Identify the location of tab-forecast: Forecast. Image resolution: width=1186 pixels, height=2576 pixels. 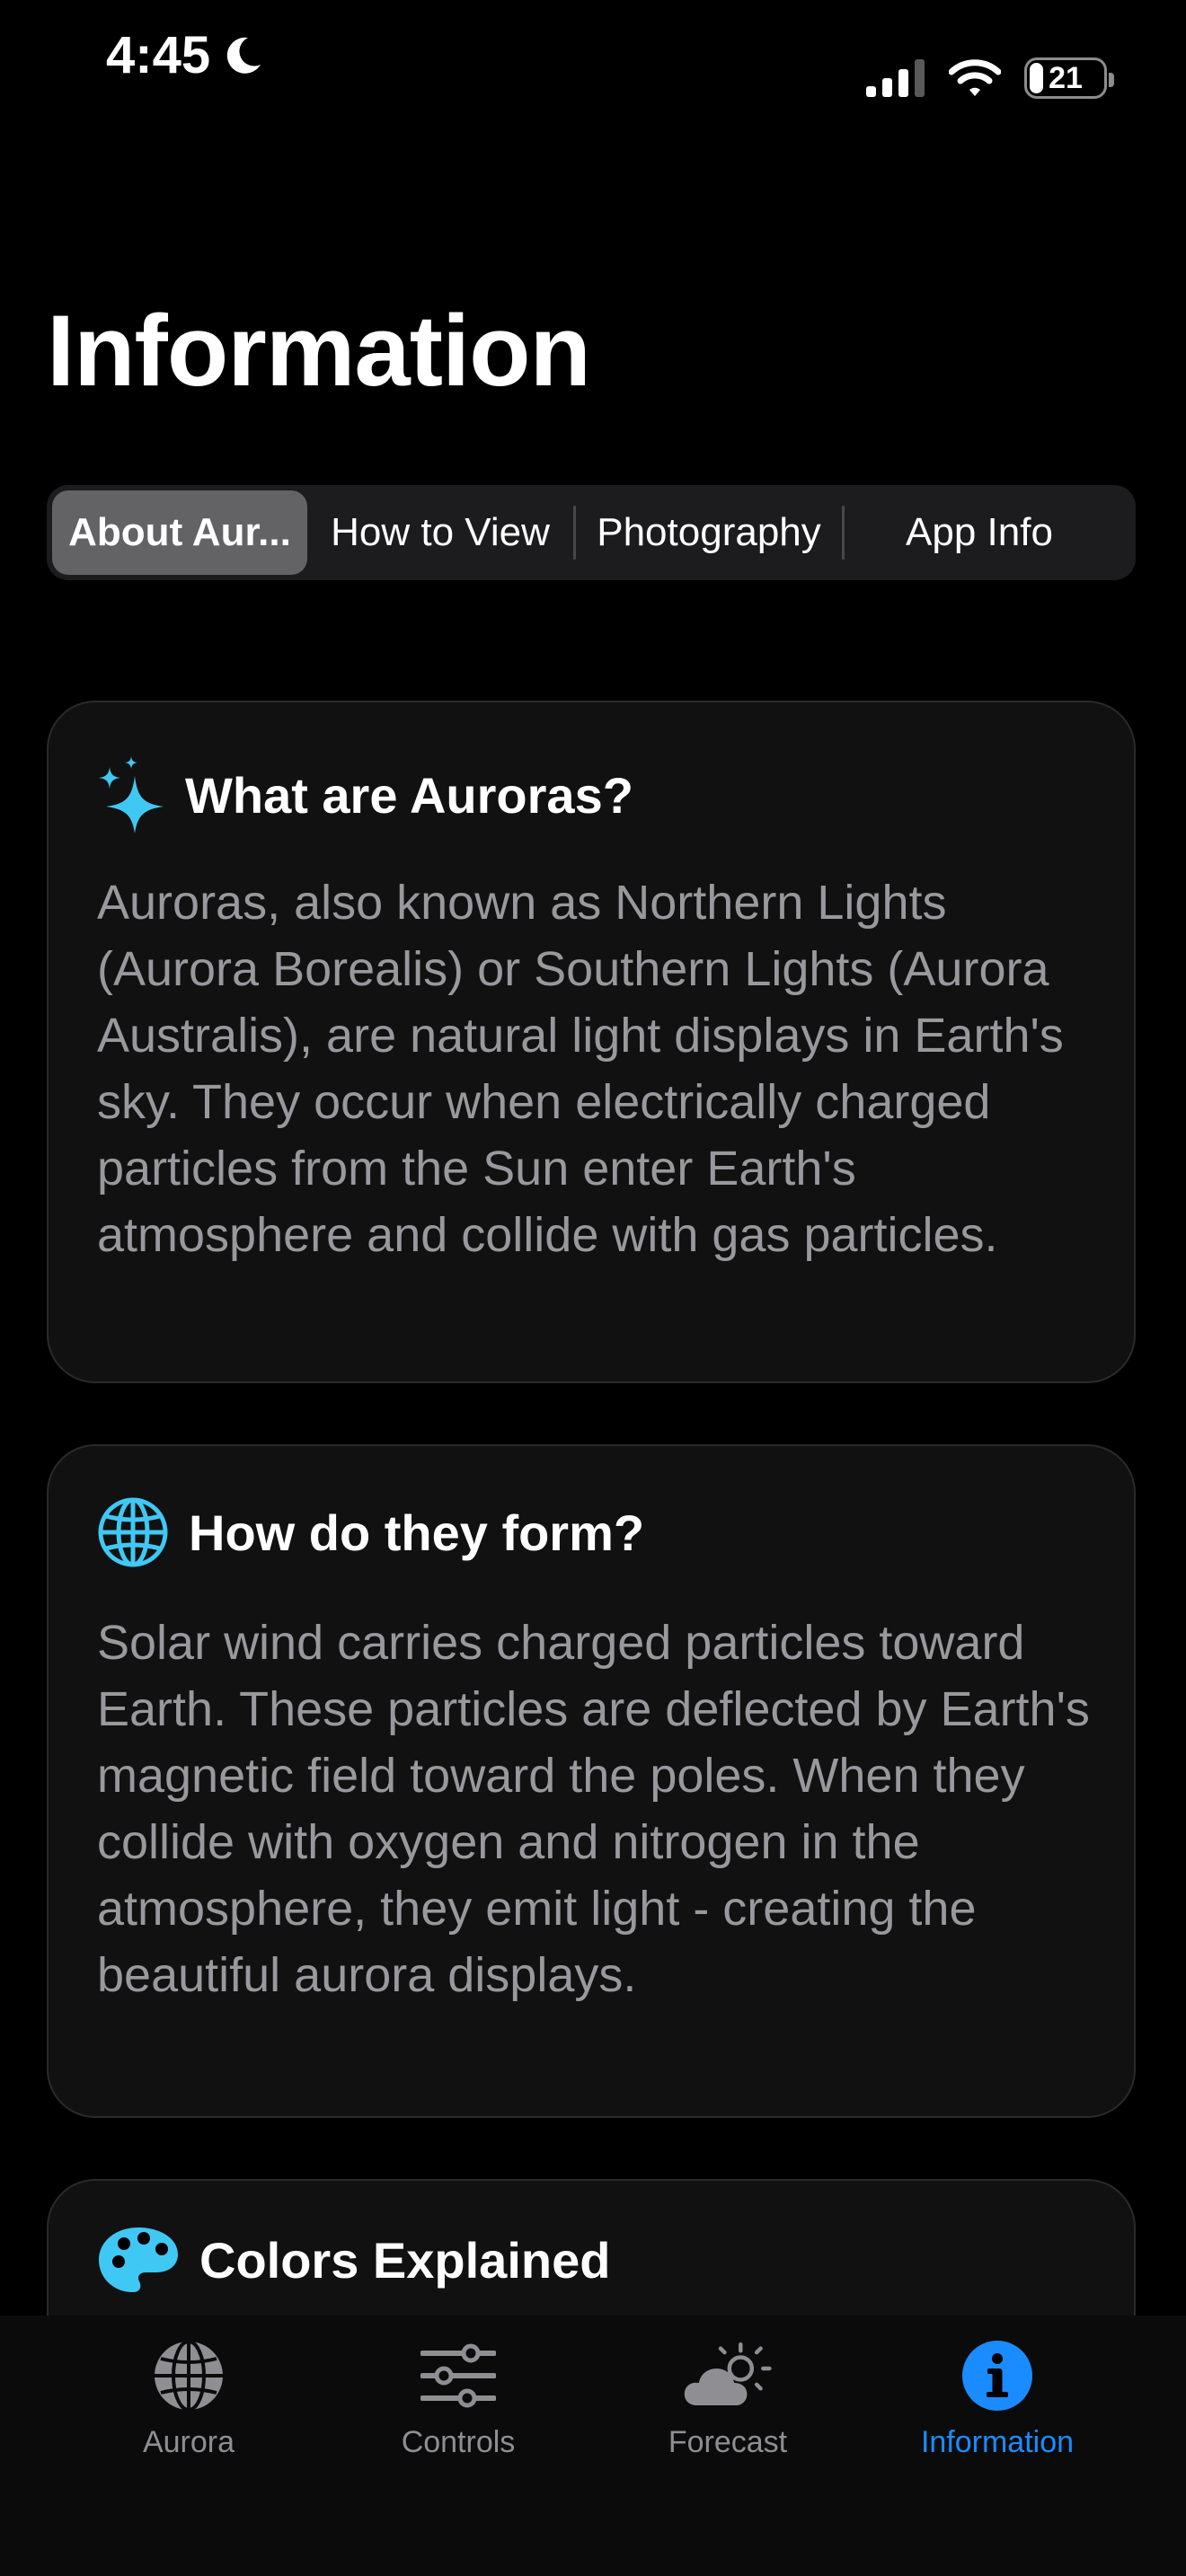
(728, 2446).